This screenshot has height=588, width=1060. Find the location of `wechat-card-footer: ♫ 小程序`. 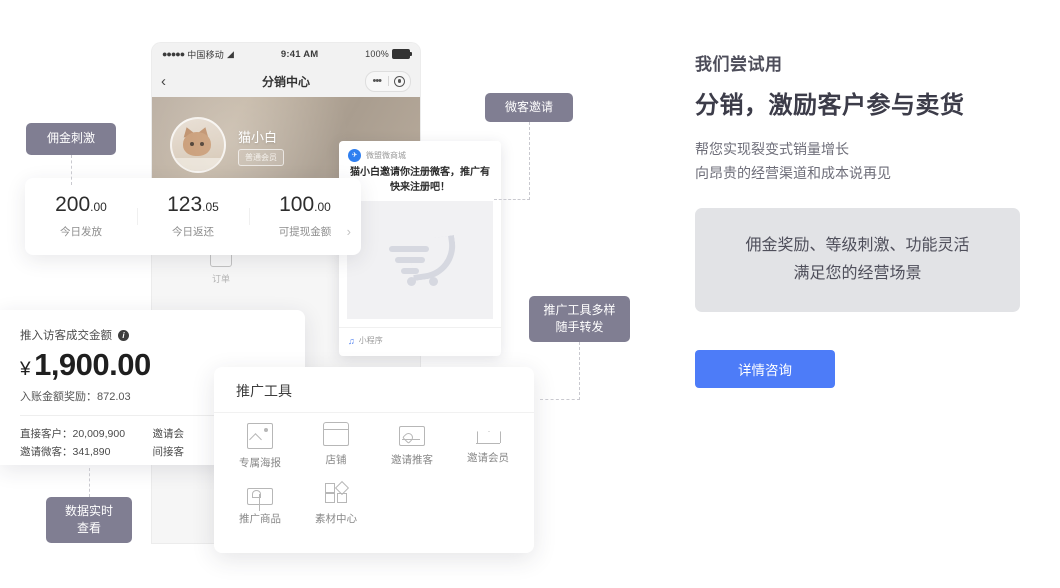

wechat-card-footer: ♫ 小程序 is located at coordinates (420, 340).